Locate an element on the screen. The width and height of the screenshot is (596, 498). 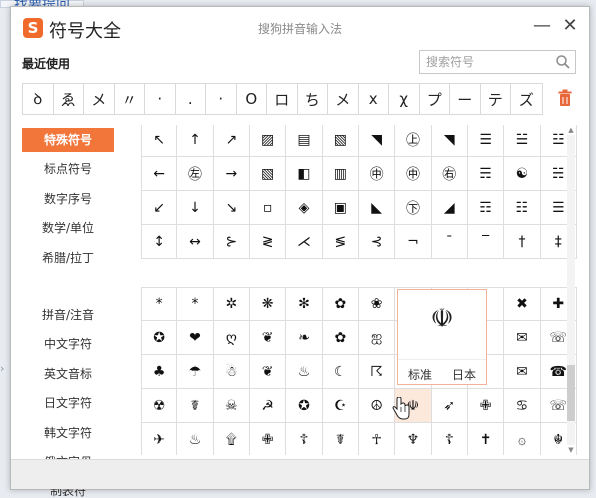
symbol-cell: ☾ is located at coordinates (340, 372).